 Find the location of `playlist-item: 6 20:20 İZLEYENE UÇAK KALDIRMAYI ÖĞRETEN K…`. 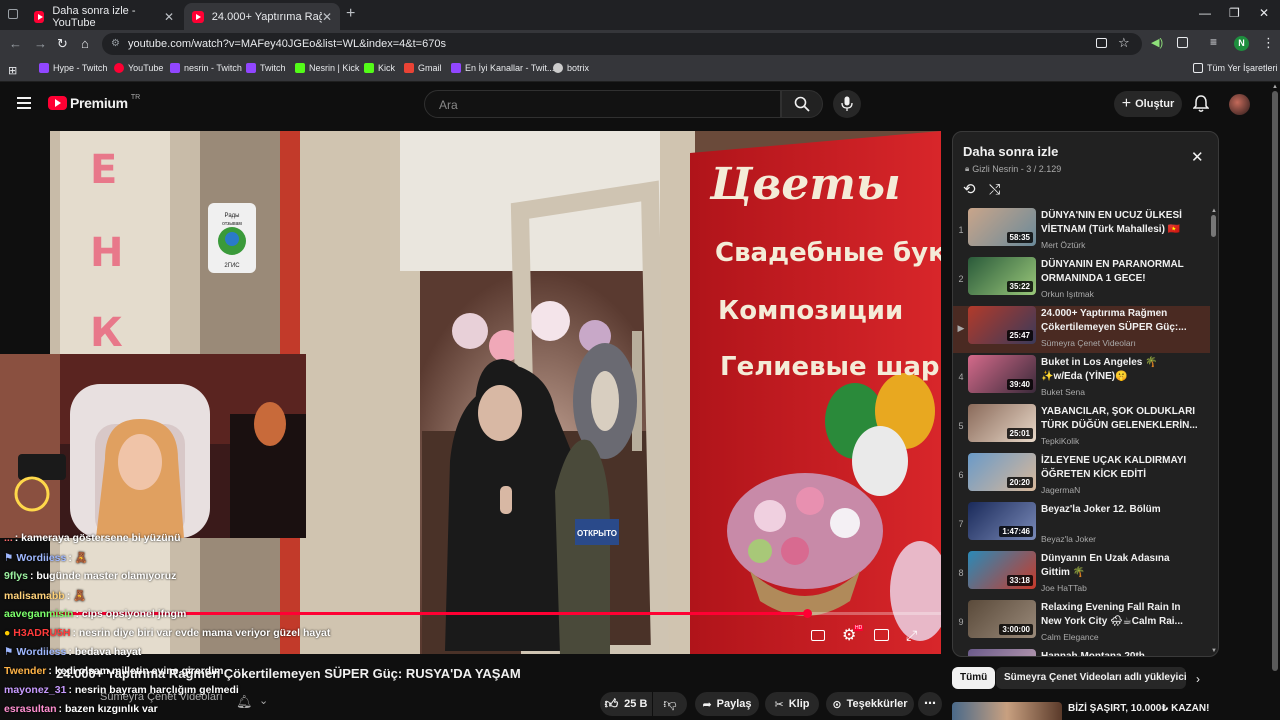

playlist-item: 6 20:20 İZLEYENE UÇAK KALDIRMAYI ÖĞRETEN K… is located at coordinates (1081, 477).